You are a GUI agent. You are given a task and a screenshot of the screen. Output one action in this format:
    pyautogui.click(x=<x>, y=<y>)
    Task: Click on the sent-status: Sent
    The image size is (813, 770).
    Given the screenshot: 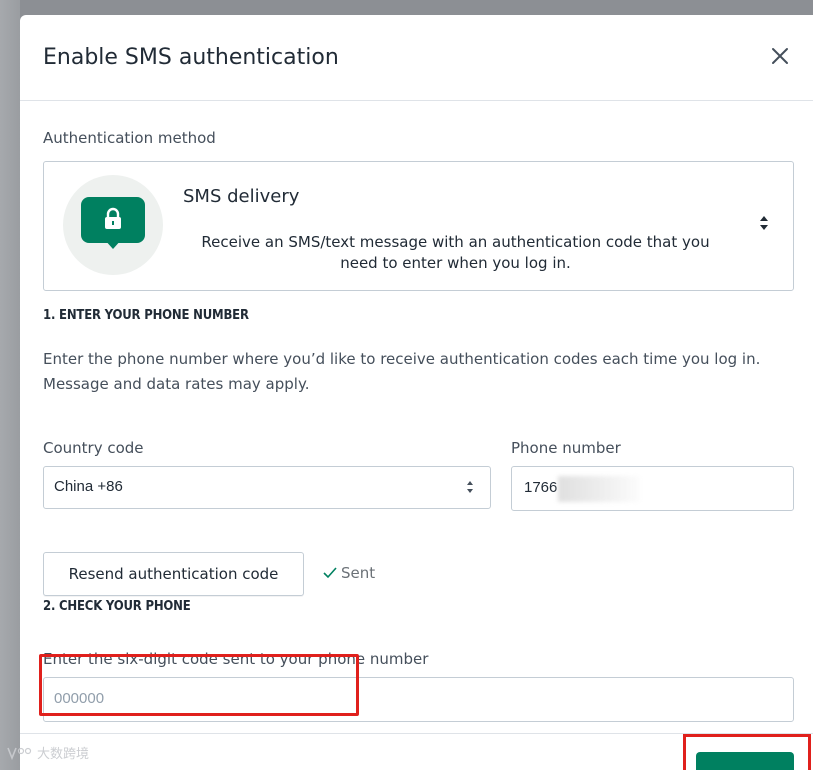 What is the action you would take?
    pyautogui.click(x=349, y=573)
    